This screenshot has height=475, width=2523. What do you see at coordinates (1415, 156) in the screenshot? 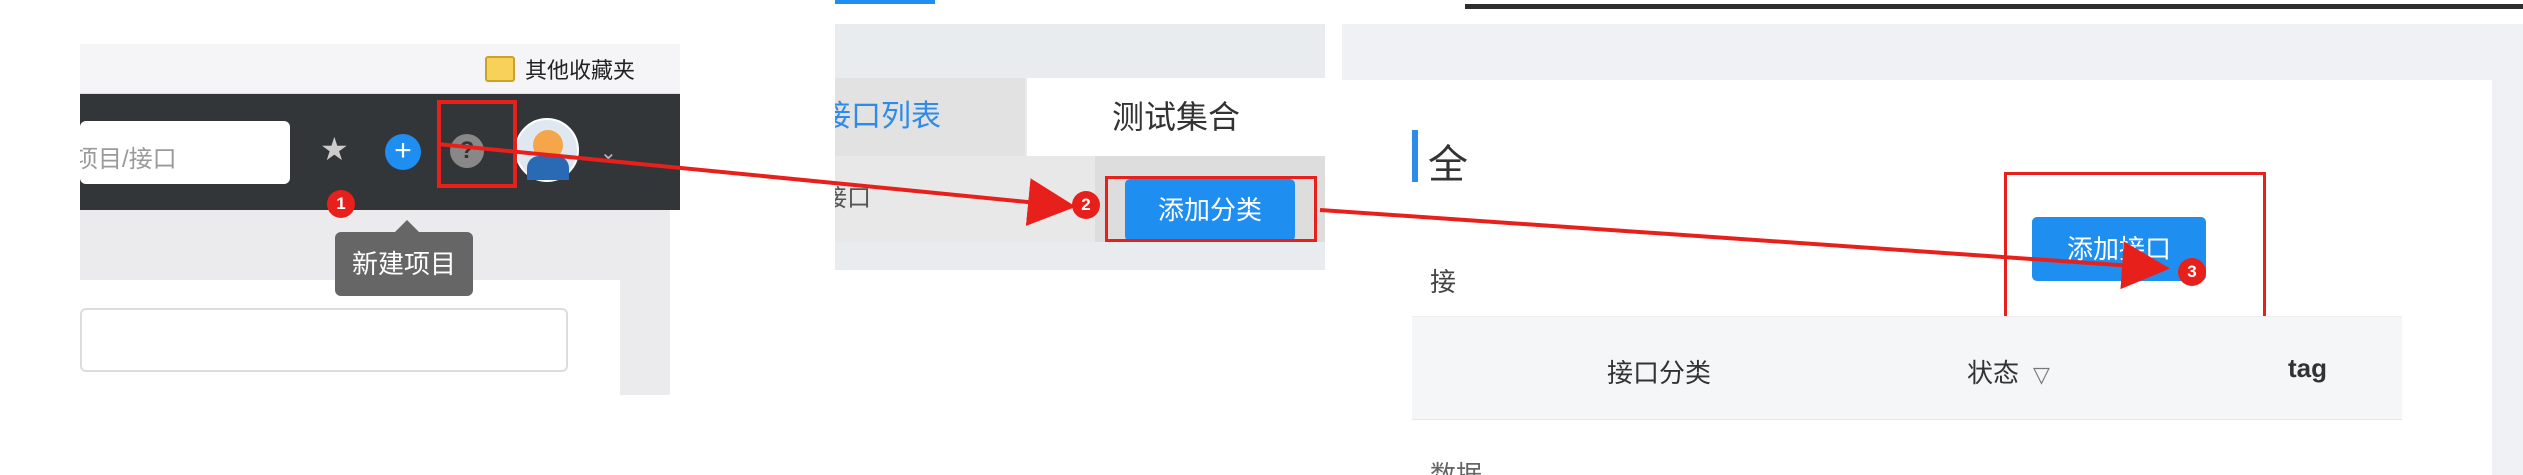
I see `title-accent` at bounding box center [1415, 156].